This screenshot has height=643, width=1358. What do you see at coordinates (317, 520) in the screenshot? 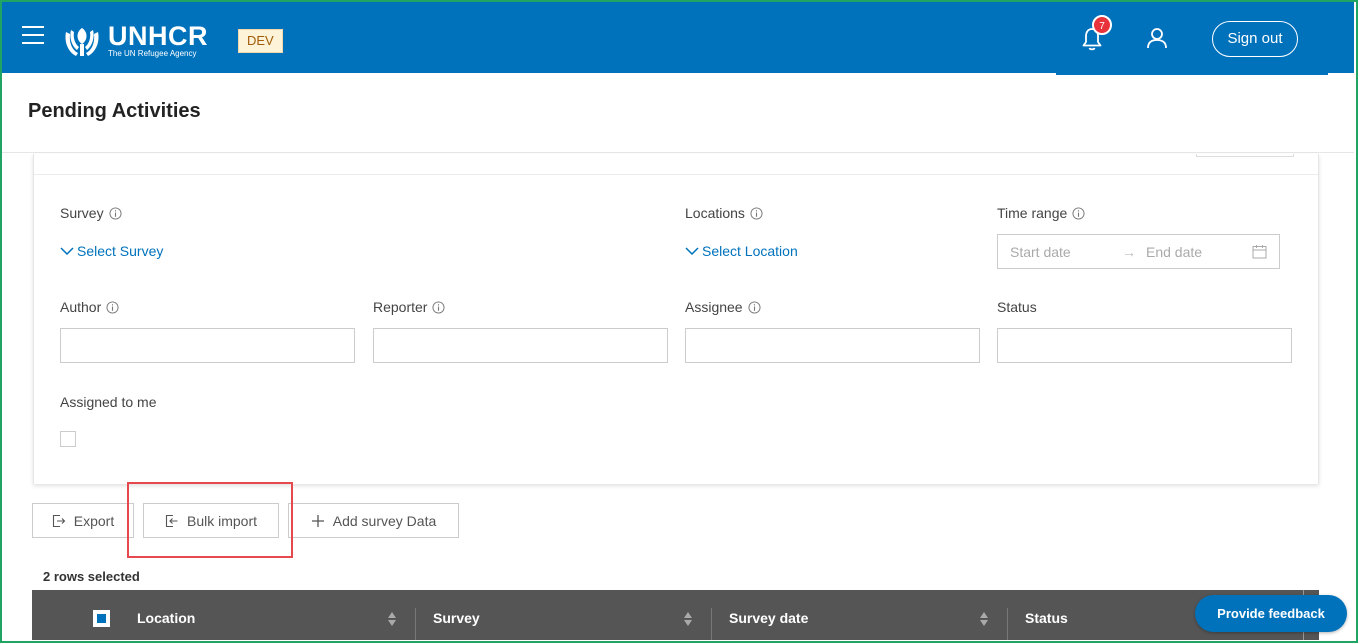
I see `plus-icon` at bounding box center [317, 520].